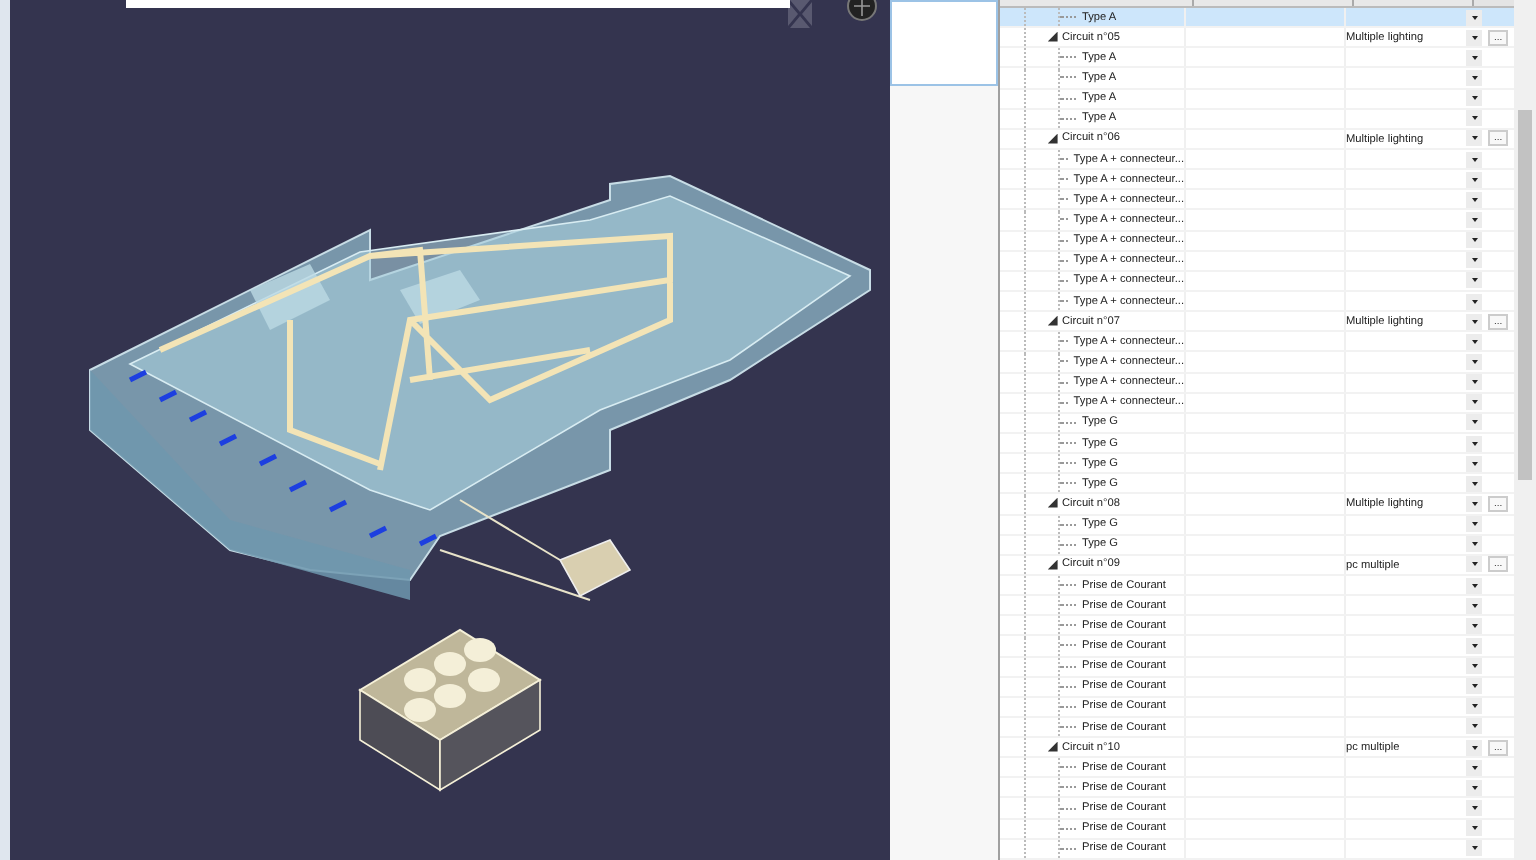  I want to click on navigation-cross-icon, so click(800, 14).